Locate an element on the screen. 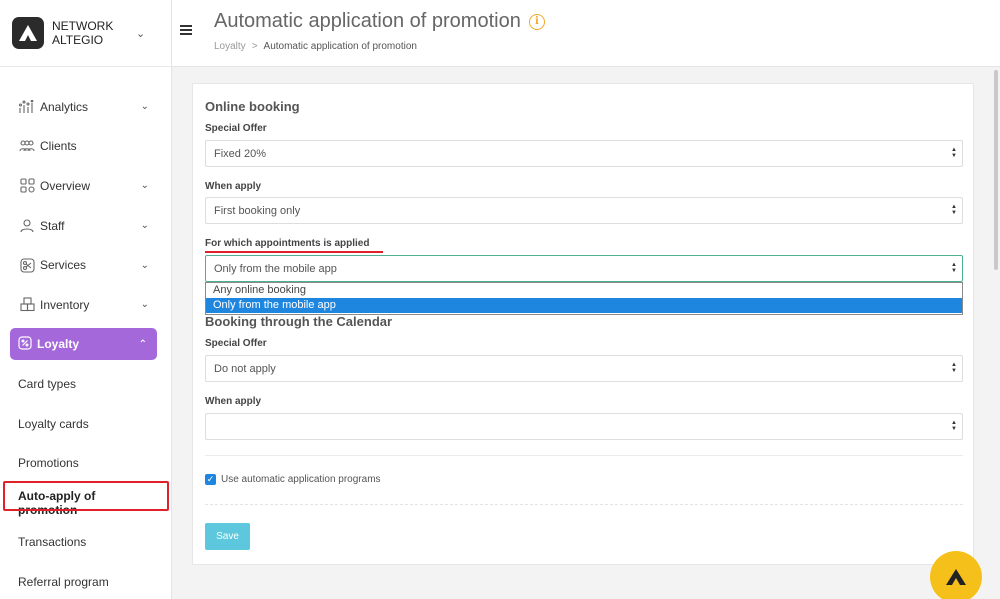  checkbox-label: Use automatic application programs is located at coordinates (301, 479).